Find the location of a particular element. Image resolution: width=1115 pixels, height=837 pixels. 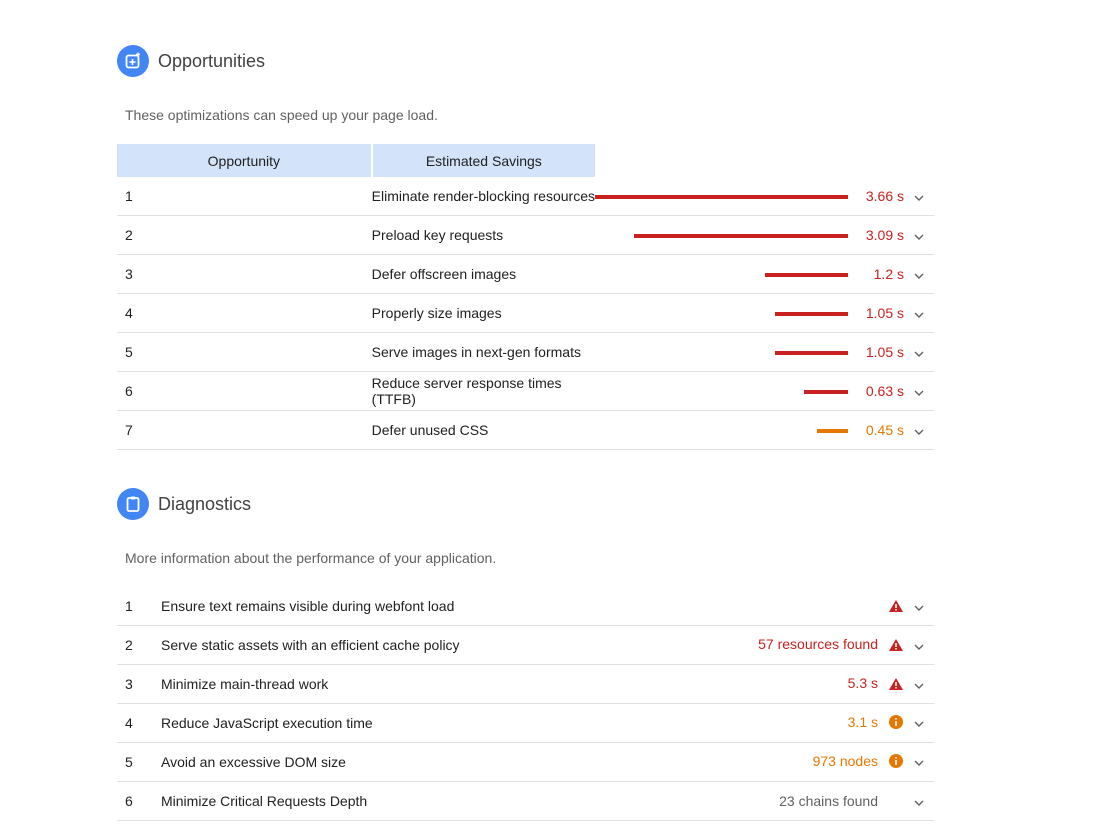

clipboard-icon is located at coordinates (133, 504).